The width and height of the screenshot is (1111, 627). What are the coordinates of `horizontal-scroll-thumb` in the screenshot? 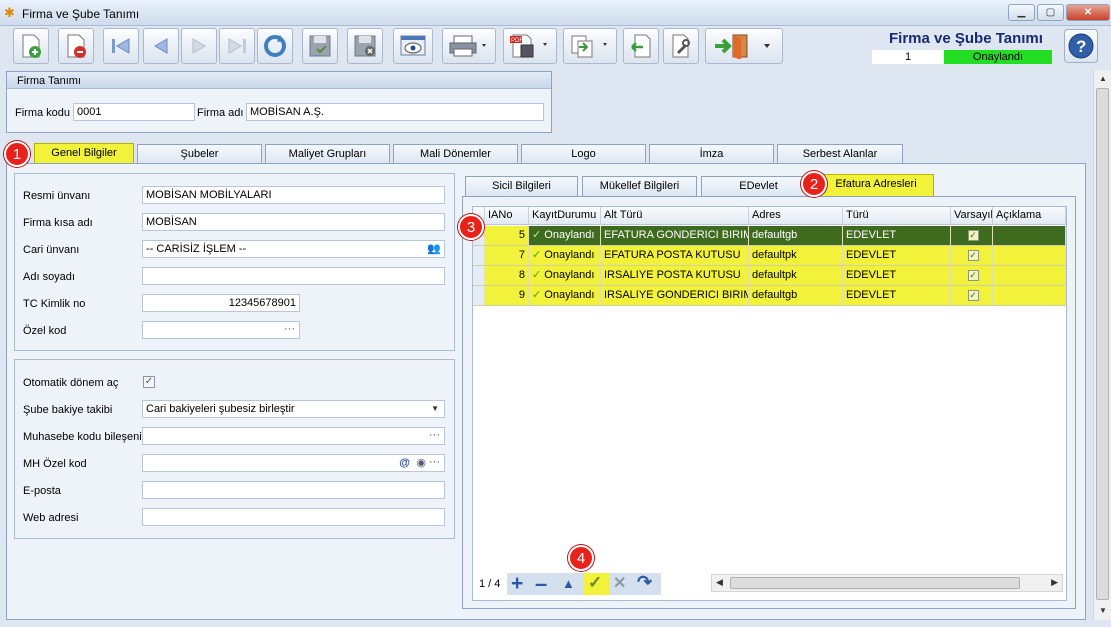 It's located at (875, 583).